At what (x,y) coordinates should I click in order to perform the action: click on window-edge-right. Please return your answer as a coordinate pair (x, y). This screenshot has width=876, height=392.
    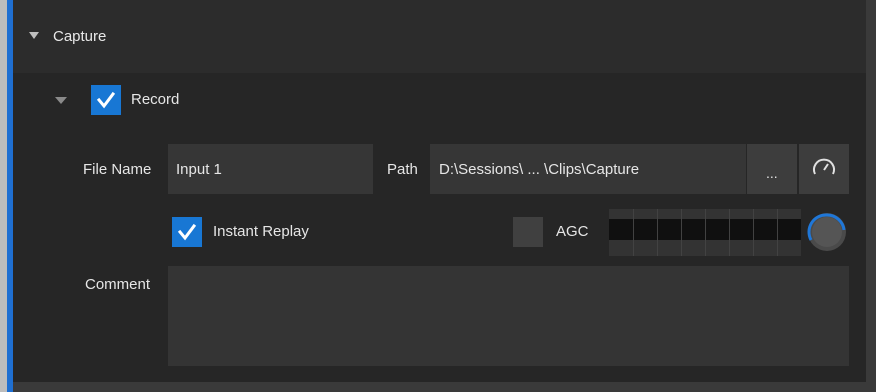
    Looking at the image, I should click on (871, 196).